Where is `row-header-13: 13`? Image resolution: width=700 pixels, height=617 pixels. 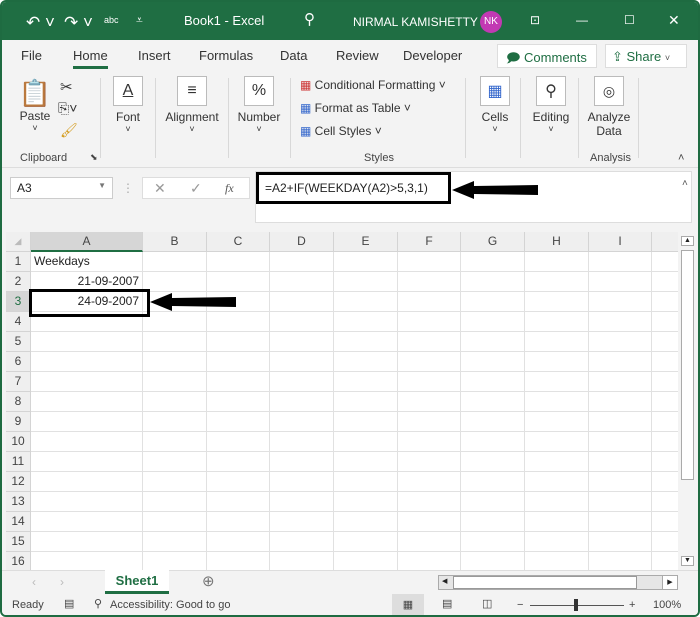
row-header-13: 13 is located at coordinates (18, 502).